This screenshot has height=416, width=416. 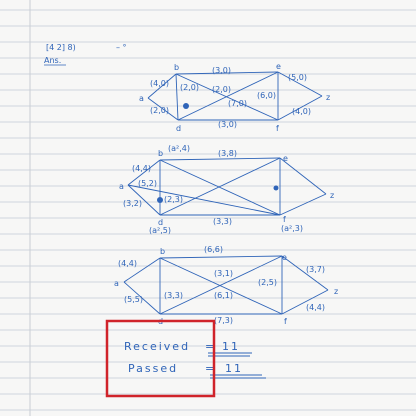 What do you see at coordinates (160, 153) in the screenshot?
I see `graph2-node-b: b` at bounding box center [160, 153].